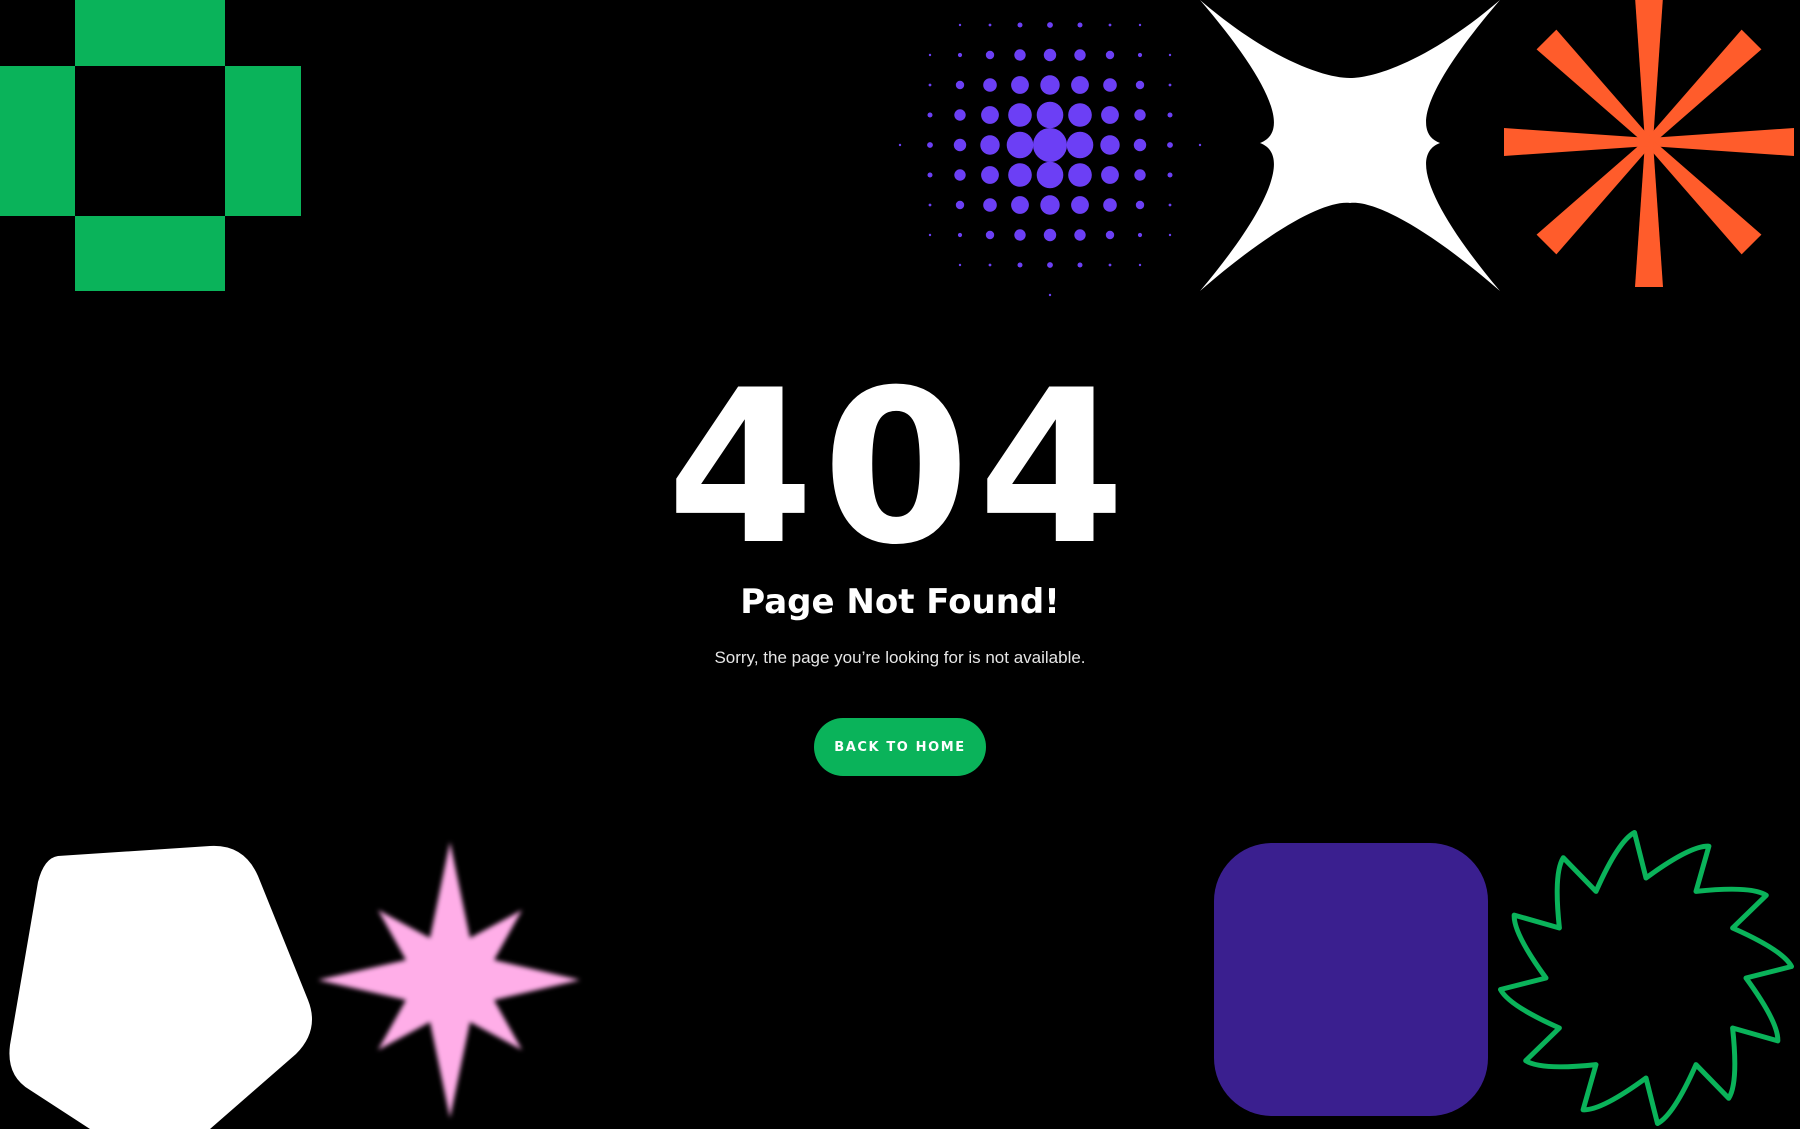 The image size is (1800, 1129). Describe the element at coordinates (1350, 145) in the screenshot. I see `white-sparkle-shape` at that location.